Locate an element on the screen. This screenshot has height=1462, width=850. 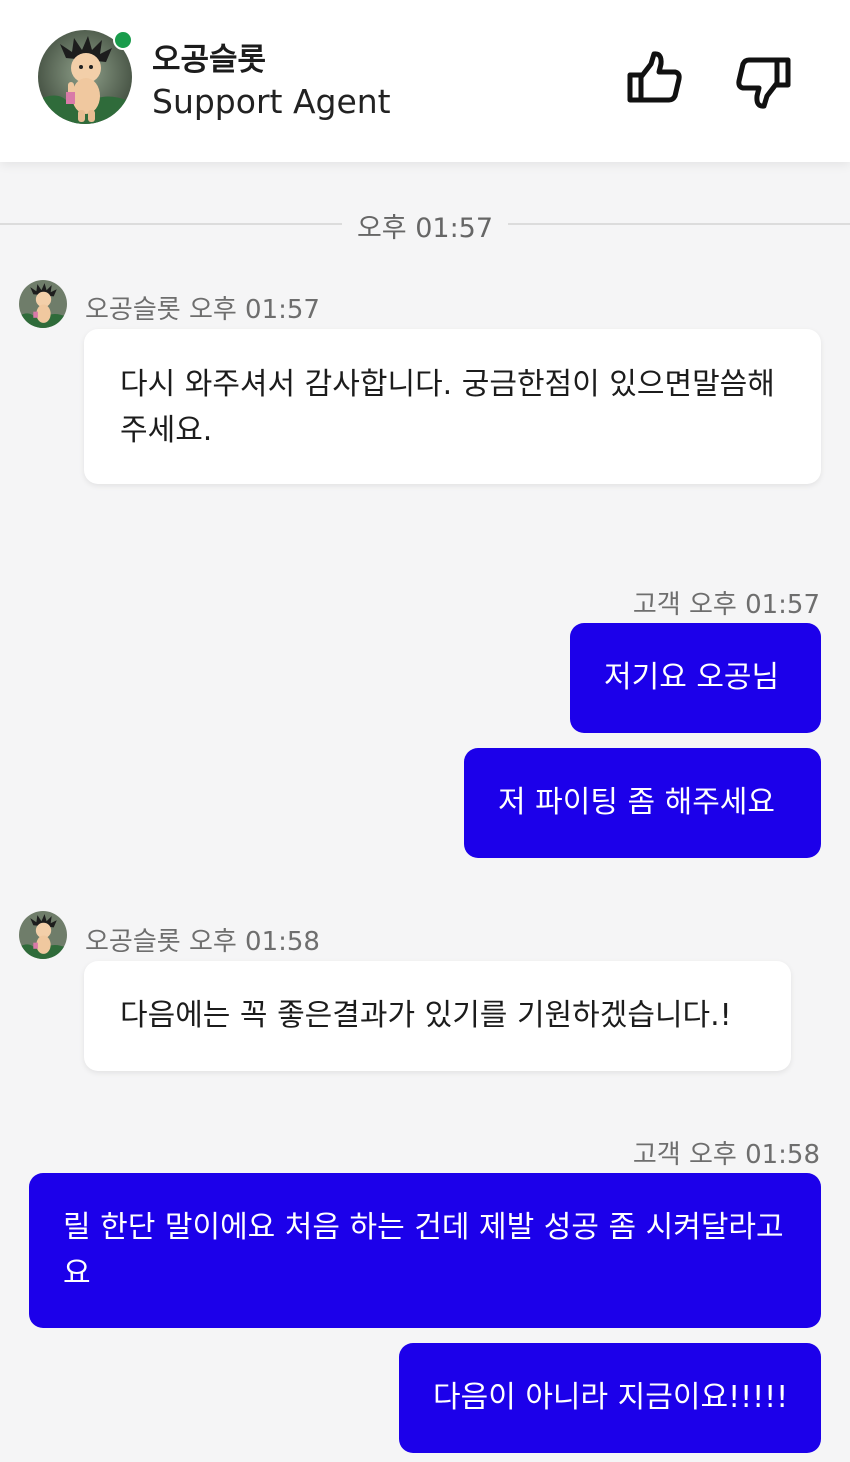
chat-header: 오공슬롯 Support Agent is located at coordinates (425, 81).